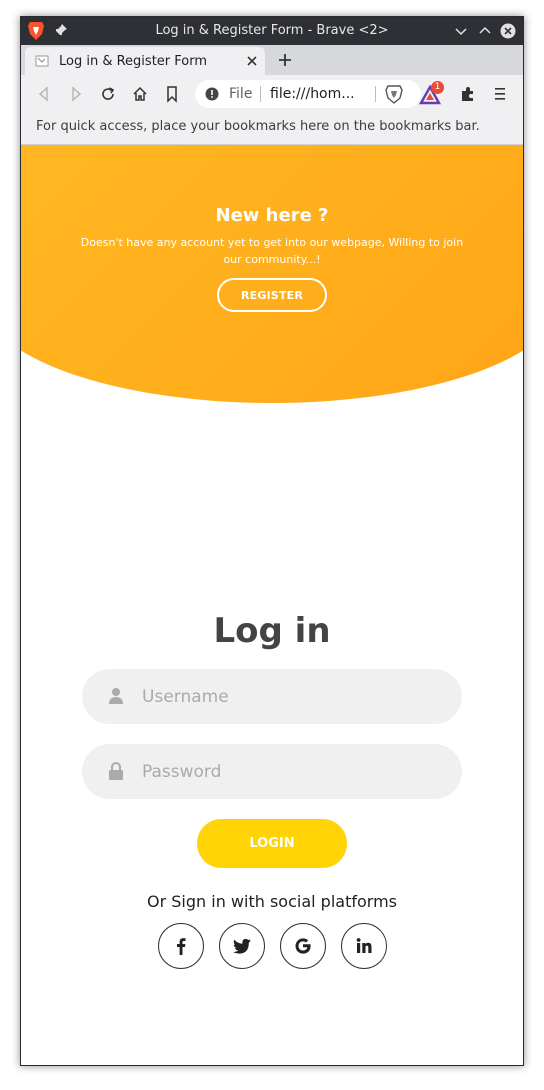 The width and height of the screenshot is (544, 1090). Describe the element at coordinates (272, 60) in the screenshot. I see `tab-strip: Log in & Register Form` at that location.